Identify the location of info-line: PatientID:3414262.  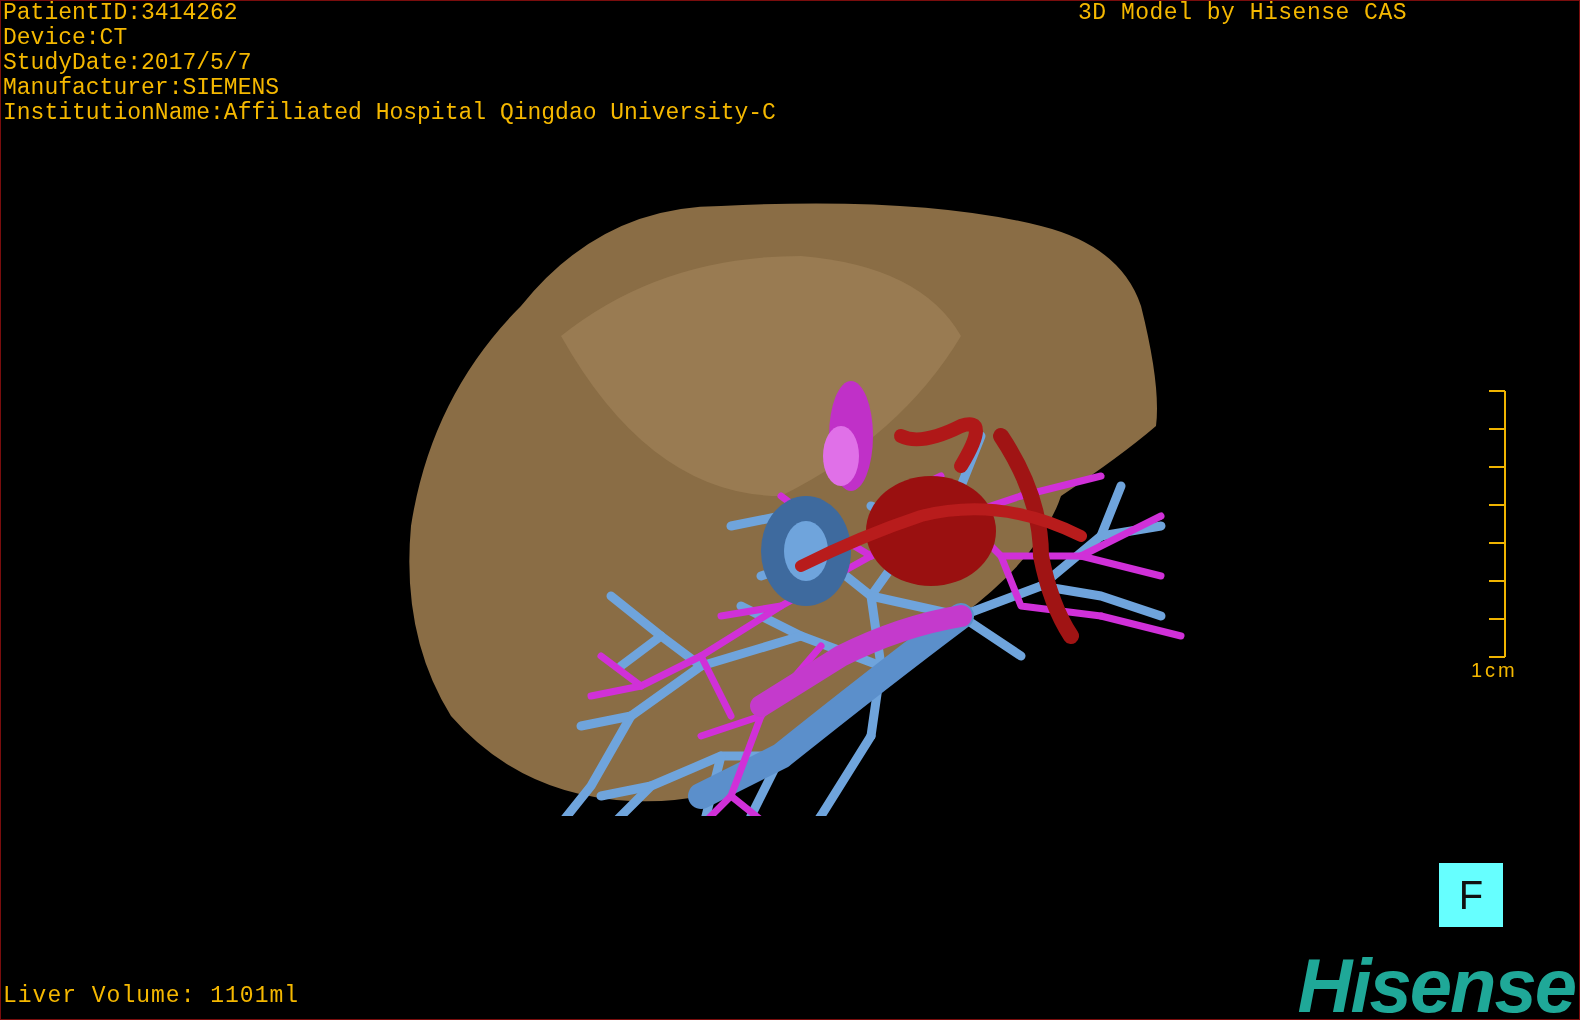
(121, 13).